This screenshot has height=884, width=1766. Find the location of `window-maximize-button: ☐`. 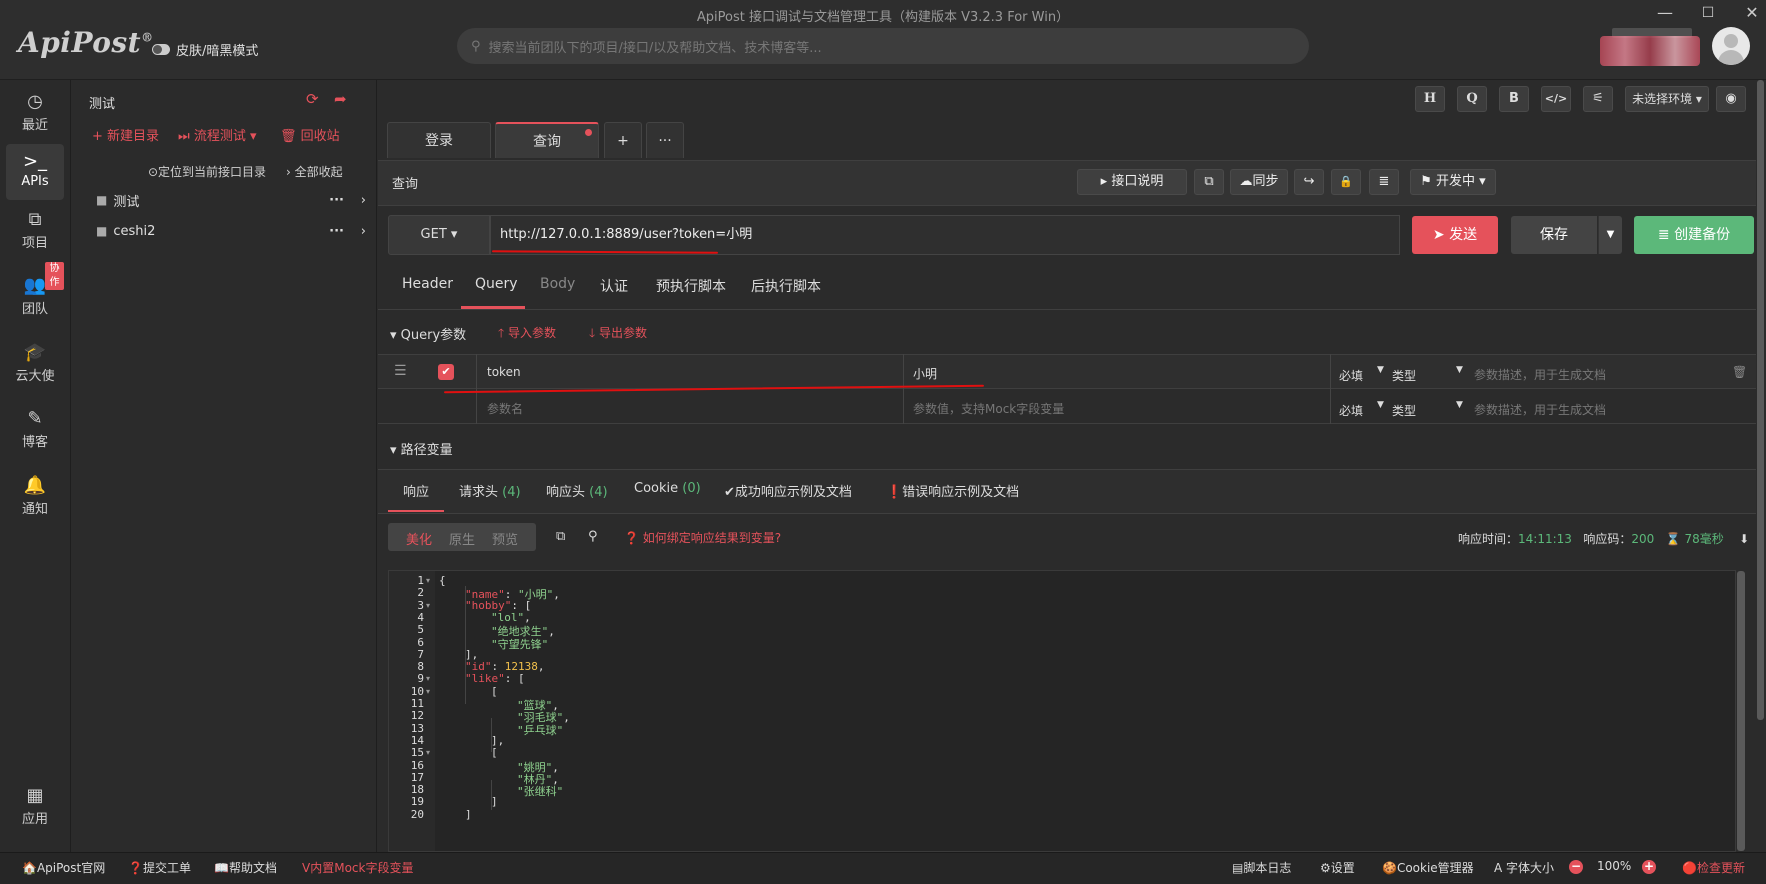

window-maximize-button: ☐ is located at coordinates (1708, 14).